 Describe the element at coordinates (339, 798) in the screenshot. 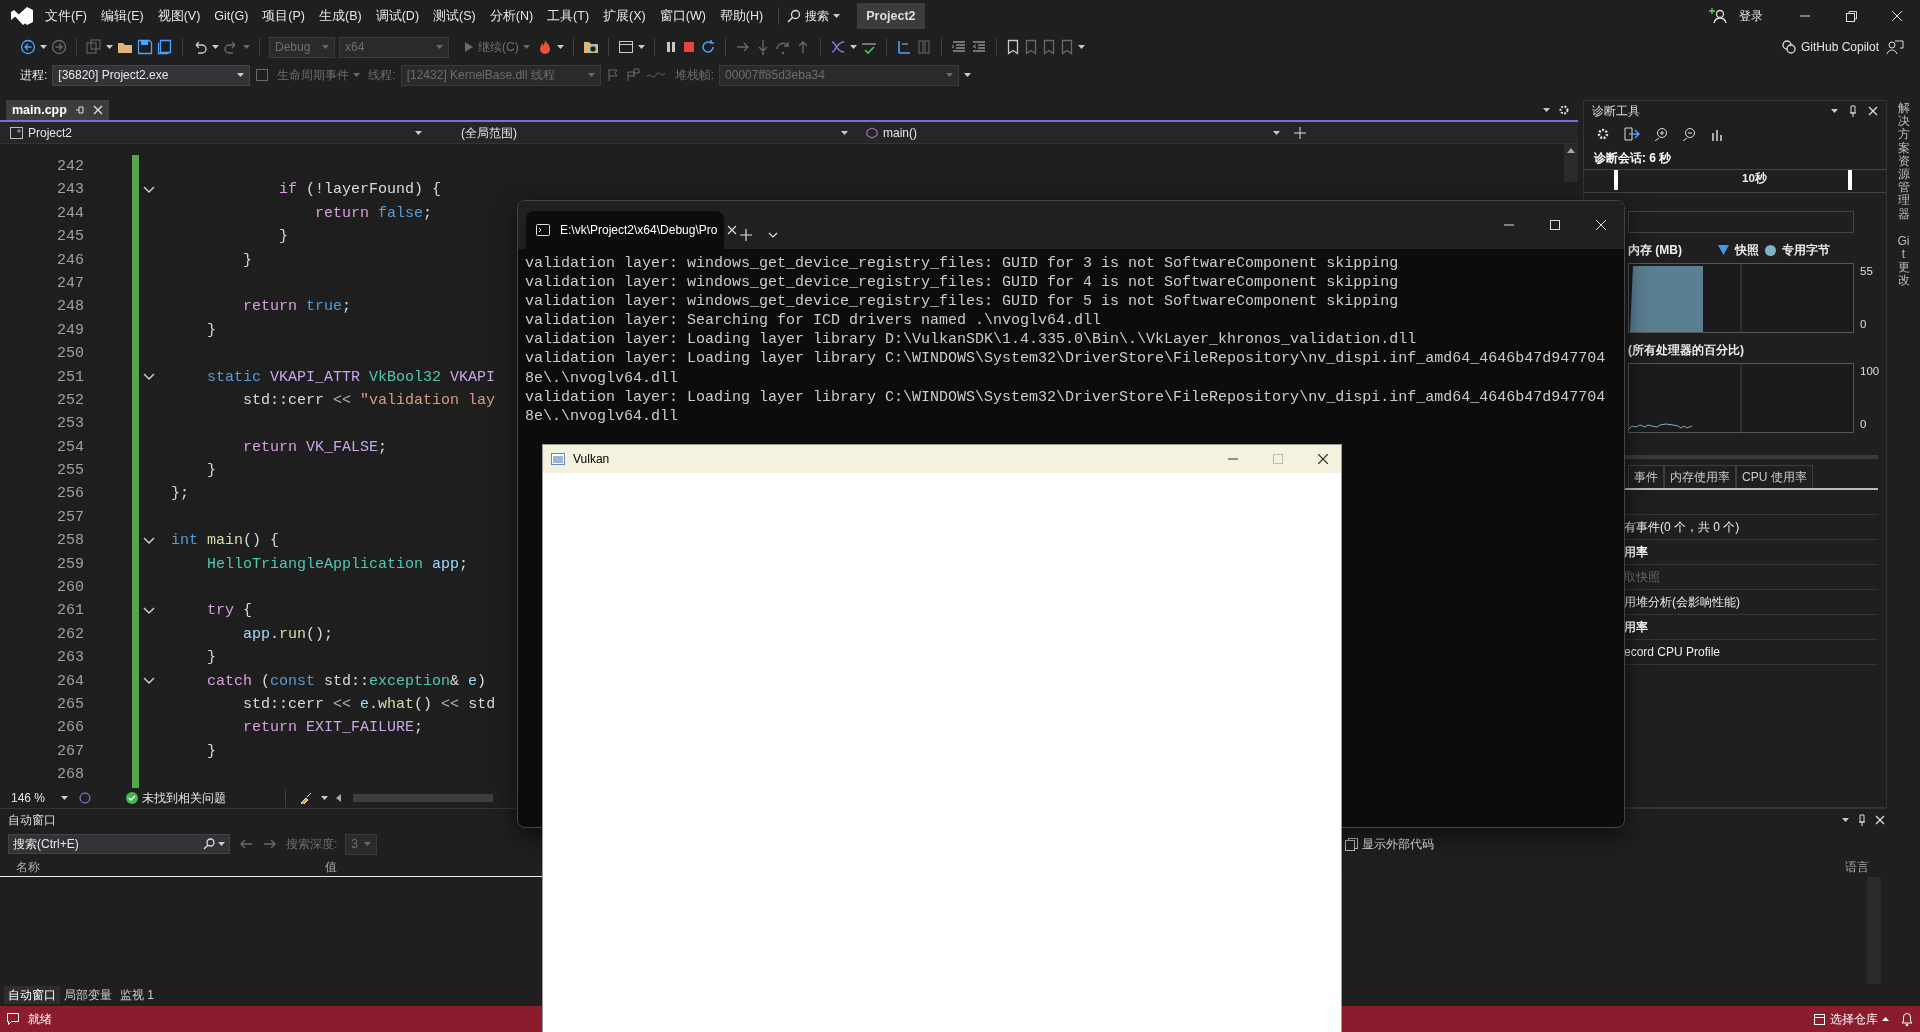

I see `arrow-left-icon` at that location.